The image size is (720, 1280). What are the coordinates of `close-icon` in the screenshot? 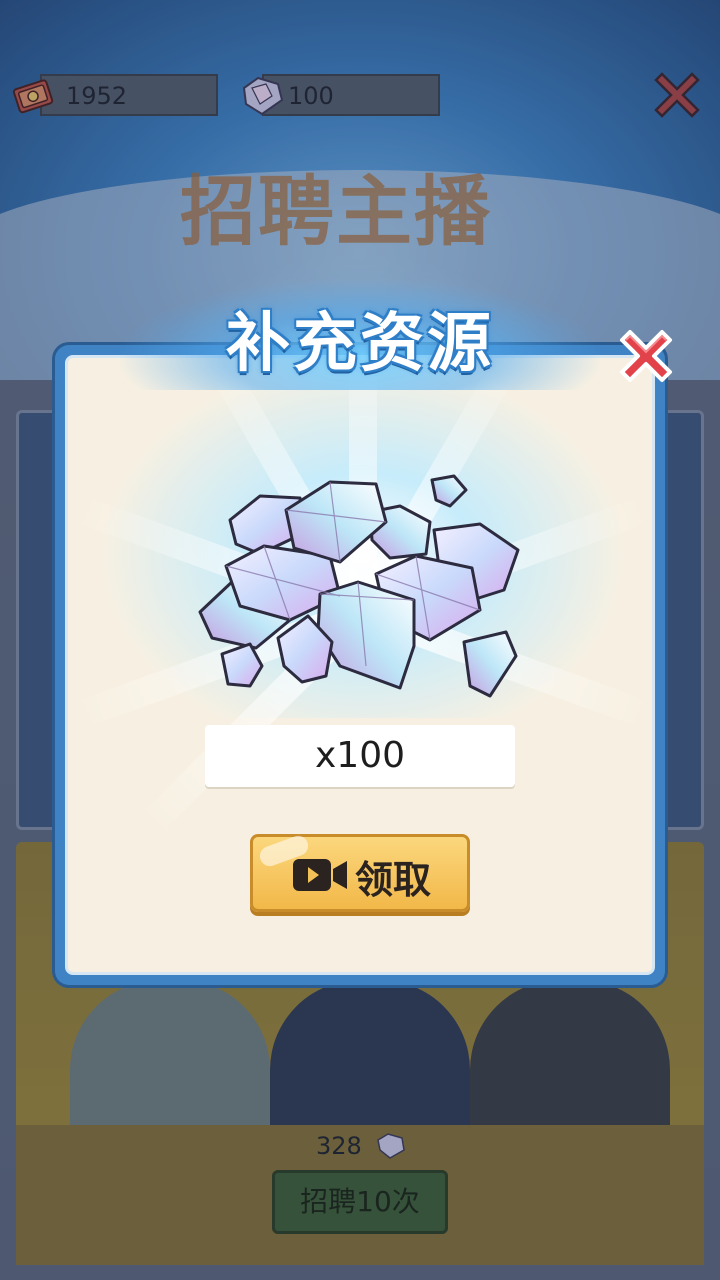 It's located at (646, 356).